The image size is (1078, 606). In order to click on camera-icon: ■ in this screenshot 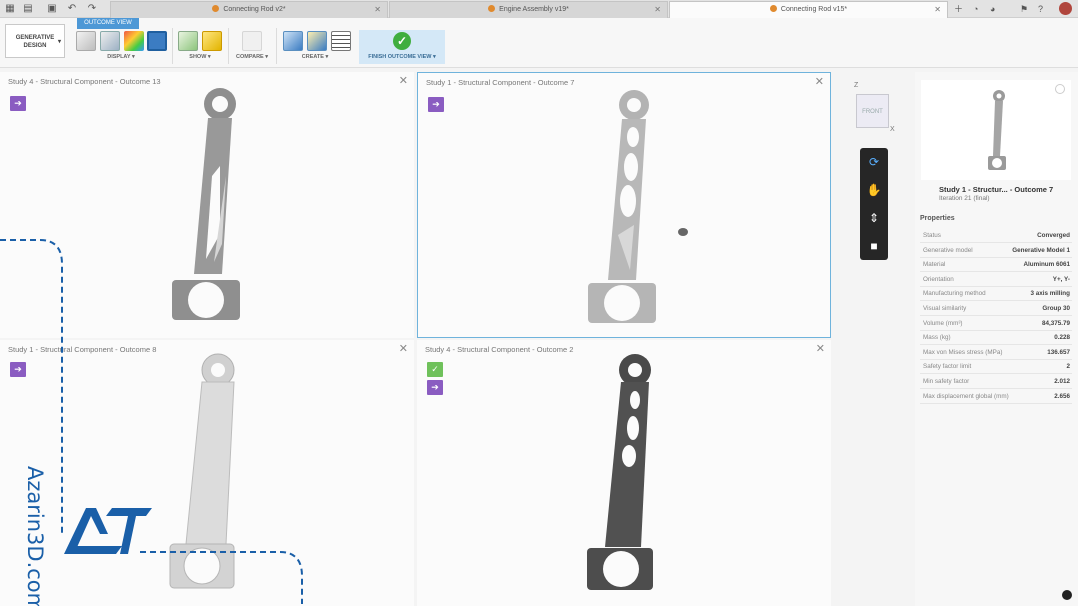, I will do `click(874, 246)`.